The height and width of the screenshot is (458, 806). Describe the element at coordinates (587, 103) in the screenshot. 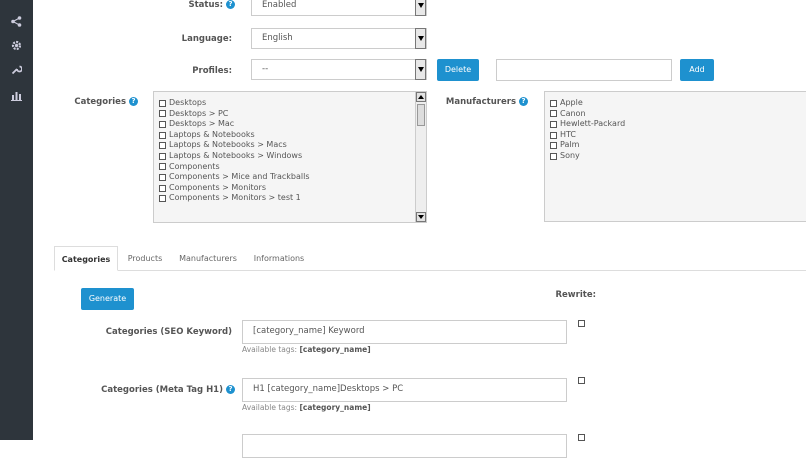

I see `list-item: Apple` at that location.